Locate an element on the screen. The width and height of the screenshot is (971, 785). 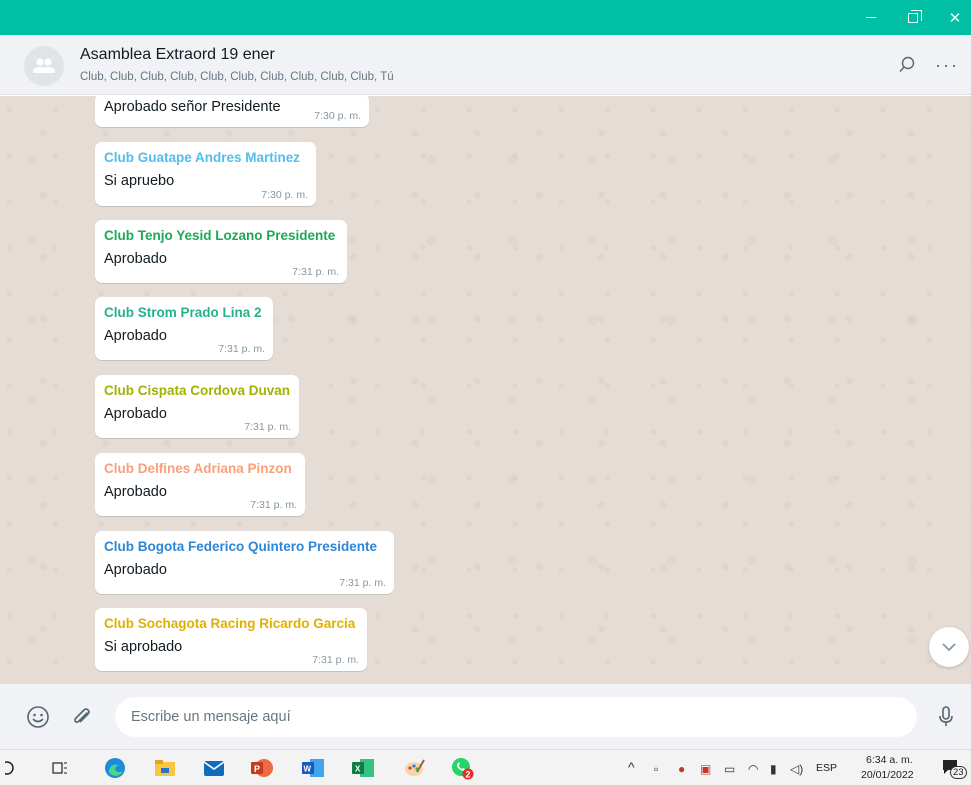
window-title-bar: ✕ is located at coordinates (485, 17).